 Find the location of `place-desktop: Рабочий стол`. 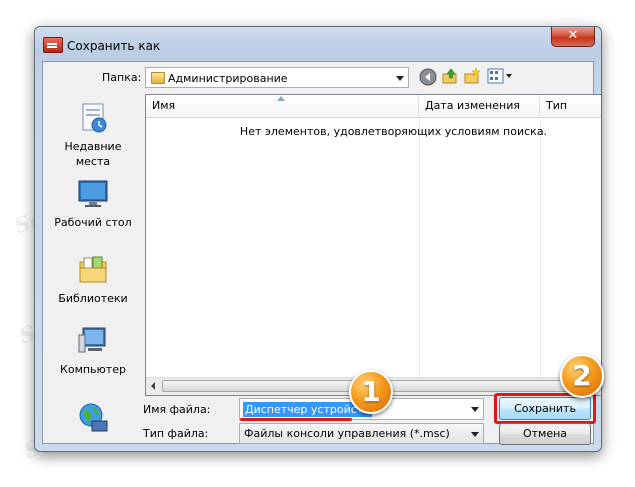

place-desktop: Рабочий стол is located at coordinates (93, 204).